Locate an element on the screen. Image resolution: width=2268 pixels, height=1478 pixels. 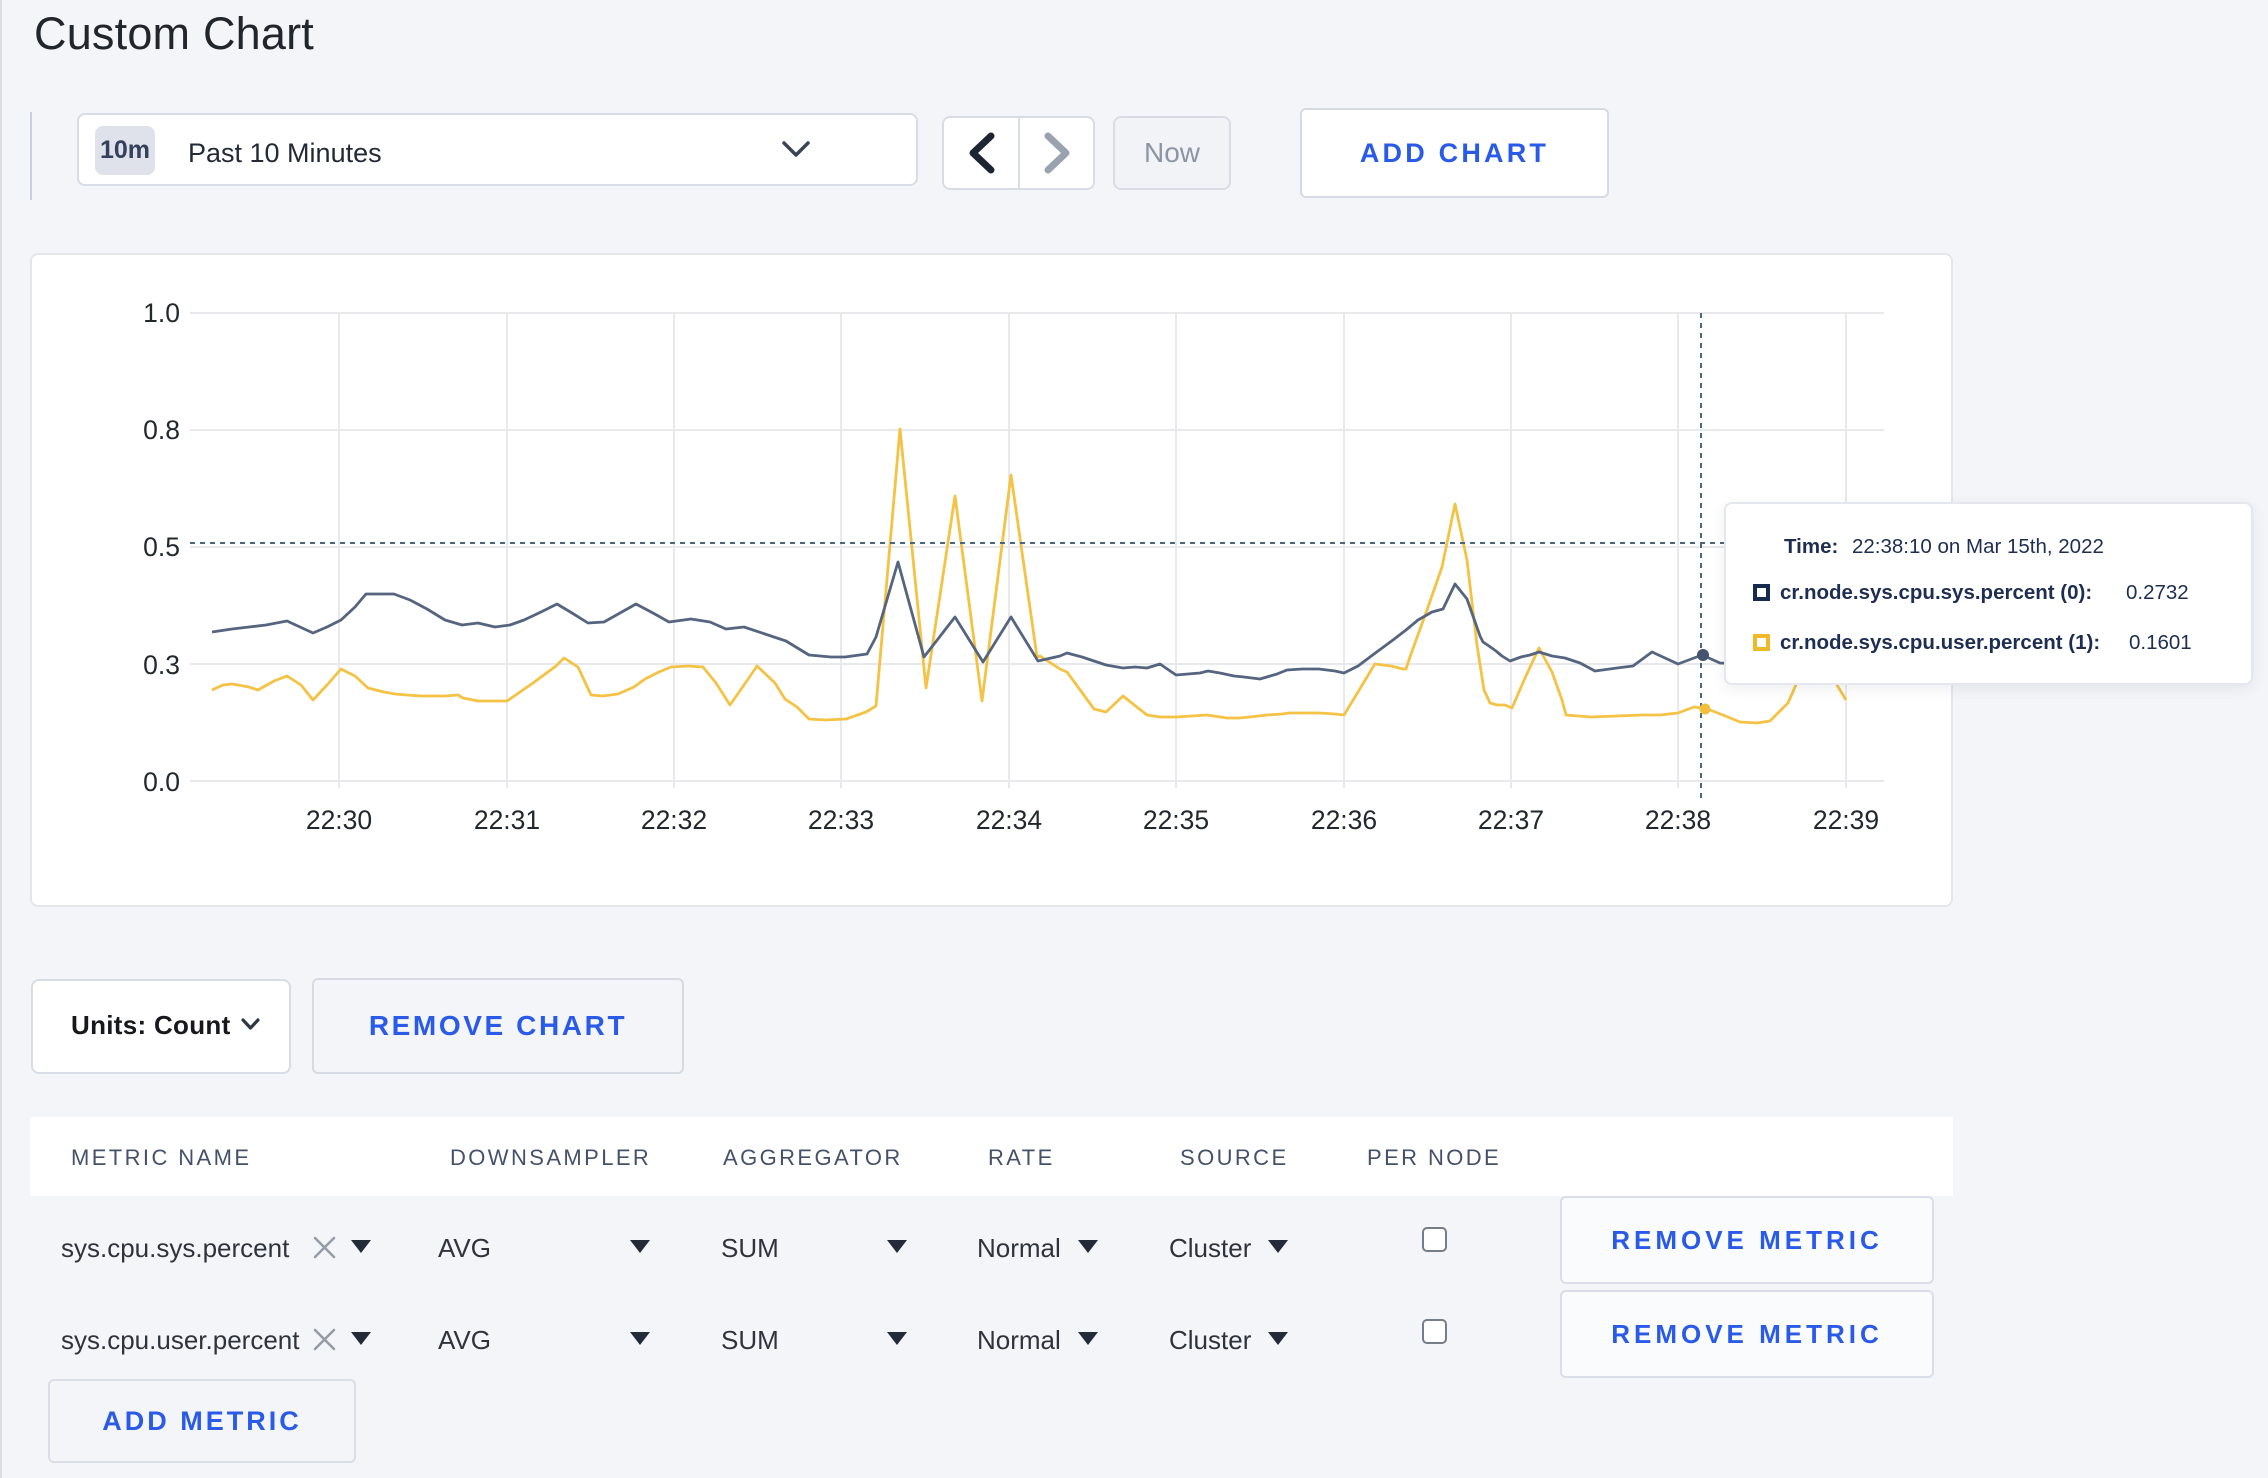
svg-text: 22:37 is located at coordinates (1511, 820).